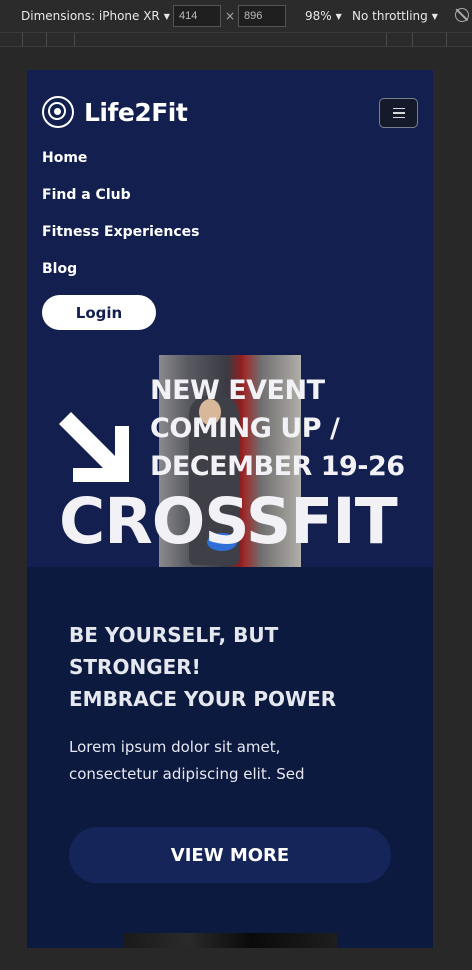  Describe the element at coordinates (90, 16) in the screenshot. I see `device-label: Dimensions: iPhone XR` at that location.